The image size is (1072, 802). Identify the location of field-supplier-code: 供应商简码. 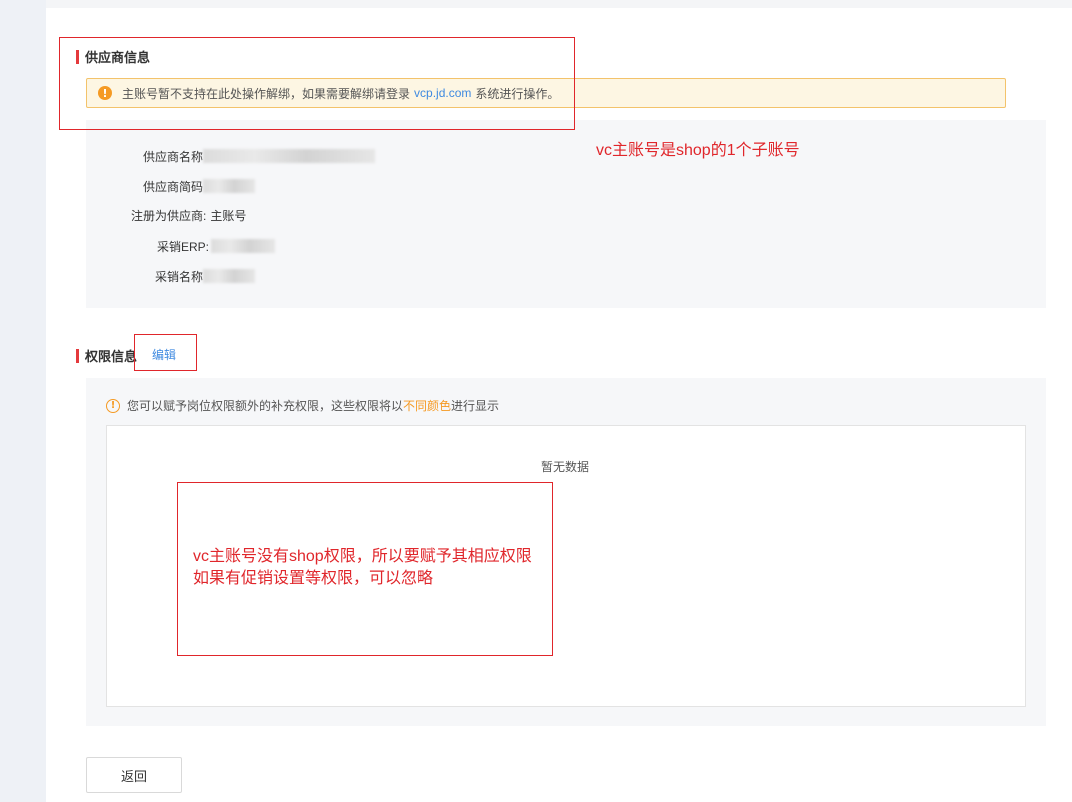
(199, 186).